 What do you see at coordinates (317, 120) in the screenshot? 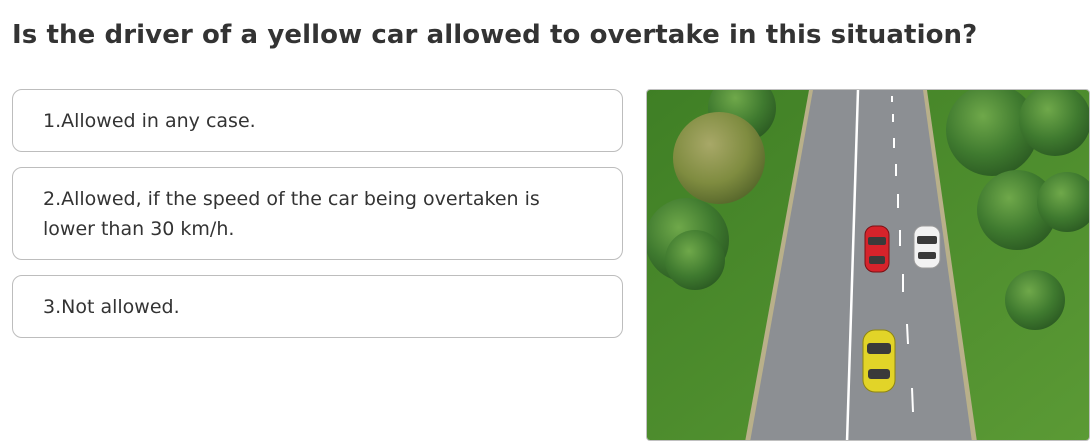
I see `answer-option-1: 1.Allowed in any case.` at bounding box center [317, 120].